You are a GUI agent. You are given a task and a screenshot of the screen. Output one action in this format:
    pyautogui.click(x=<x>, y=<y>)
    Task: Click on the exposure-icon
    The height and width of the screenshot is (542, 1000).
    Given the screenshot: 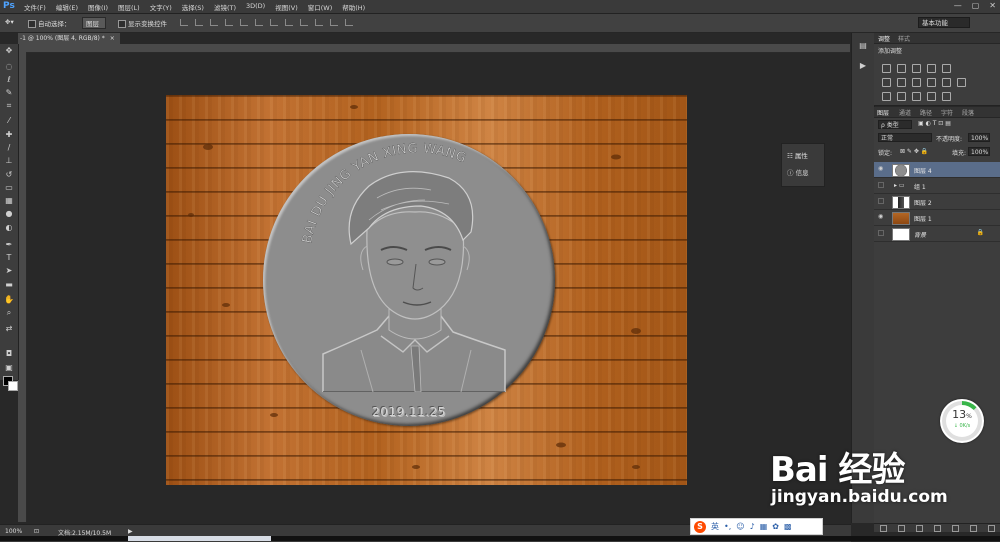 What is the action you would take?
    pyautogui.click(x=931, y=68)
    